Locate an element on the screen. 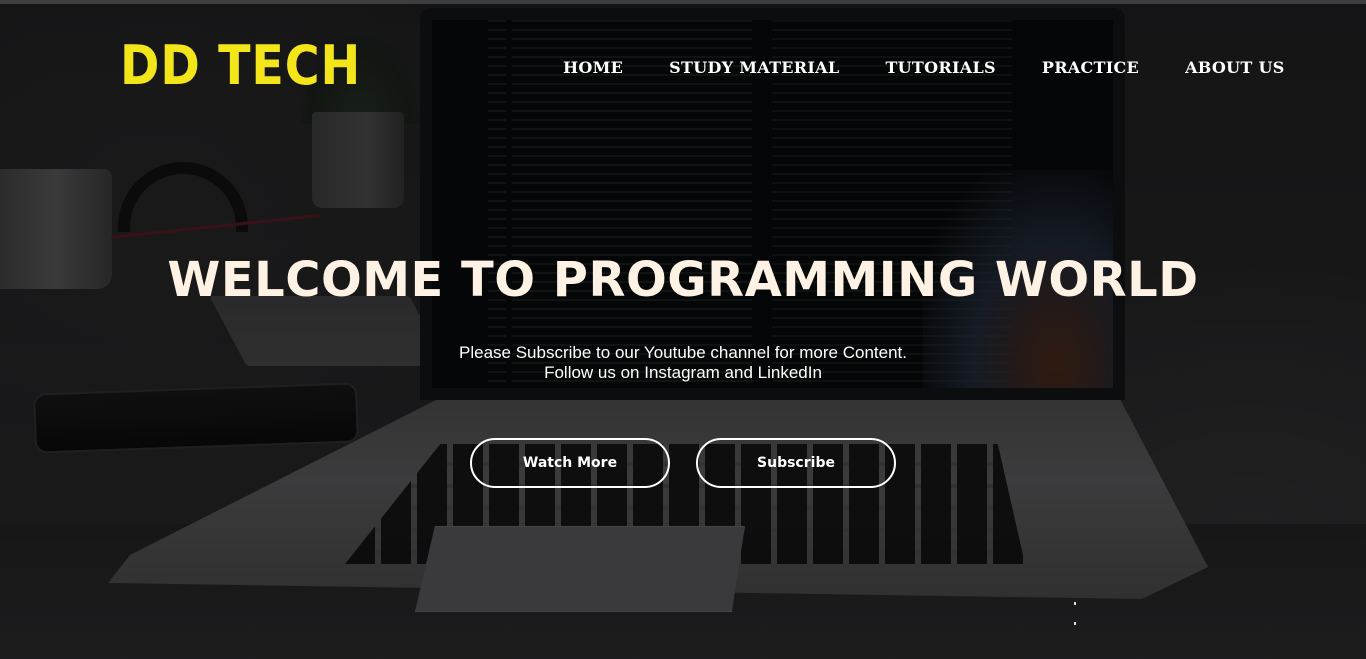  subscribe-button: Subscribe is located at coordinates (796, 463).